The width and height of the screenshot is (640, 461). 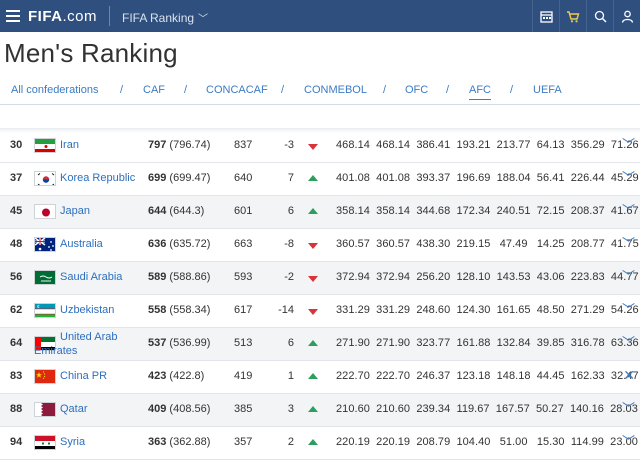 I want to click on rank: 37, so click(x=16, y=178).